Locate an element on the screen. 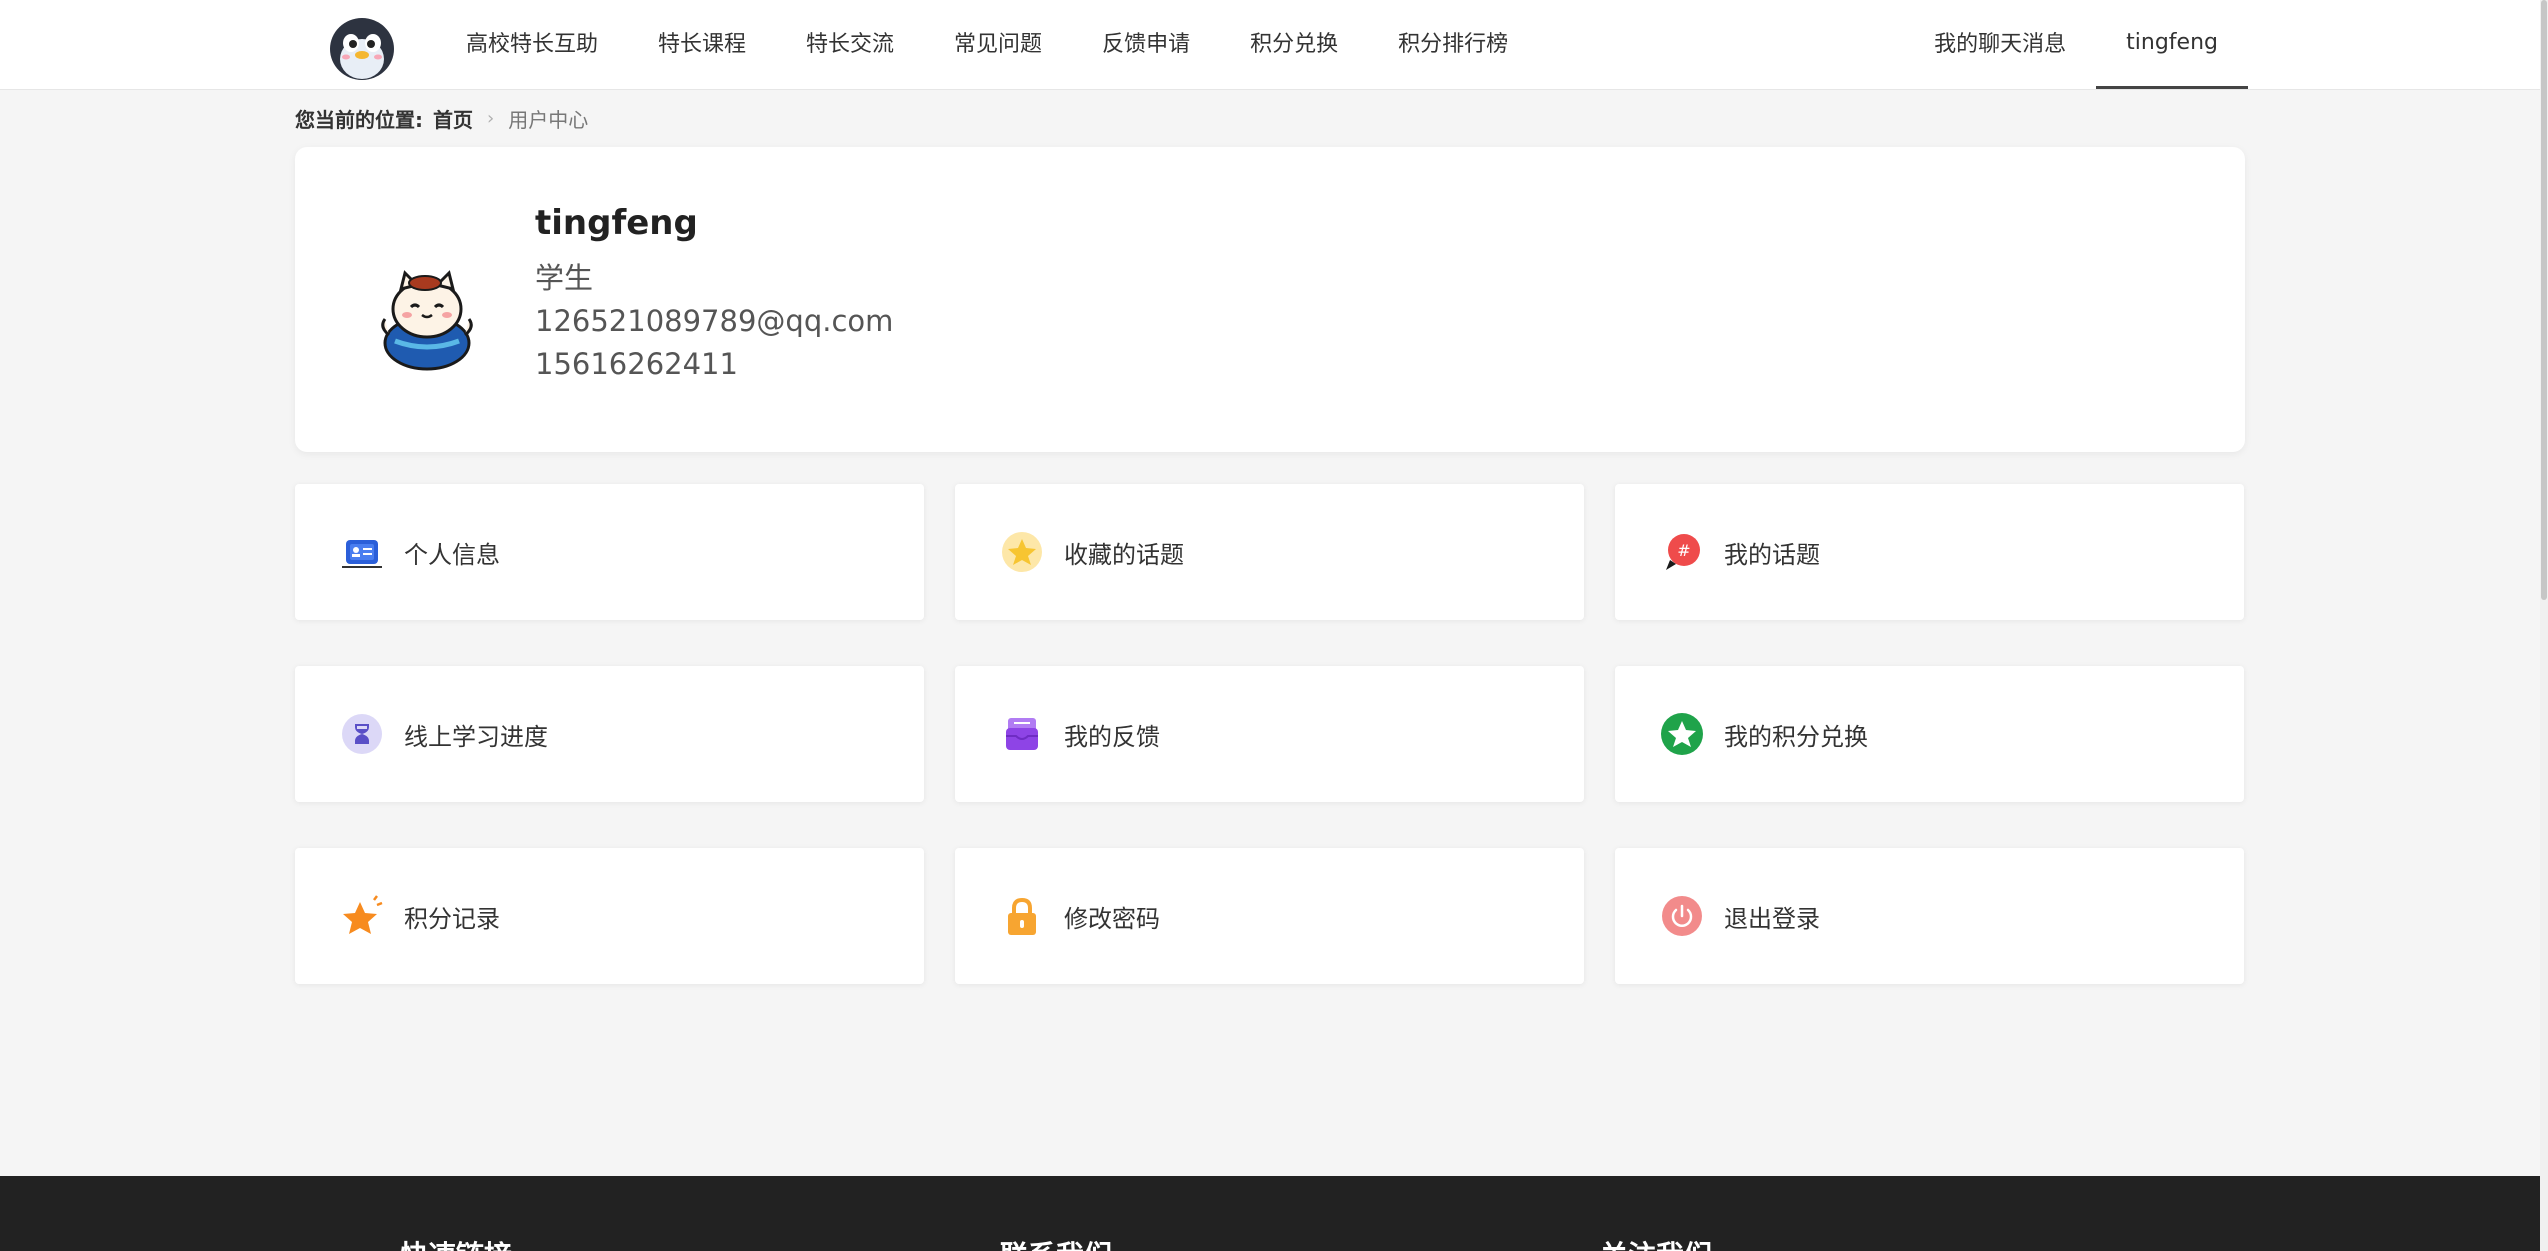  nav-item-user: tingfeng is located at coordinates (2172, 44).